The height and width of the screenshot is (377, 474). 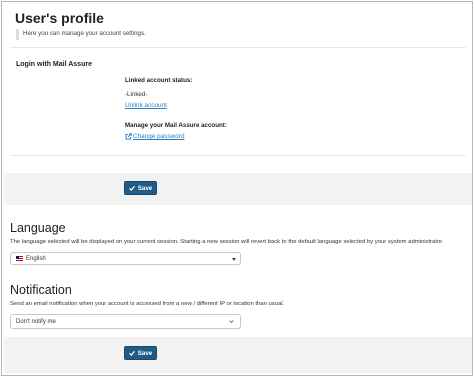 I want to click on save-bar: Save, so click(x=238, y=189).